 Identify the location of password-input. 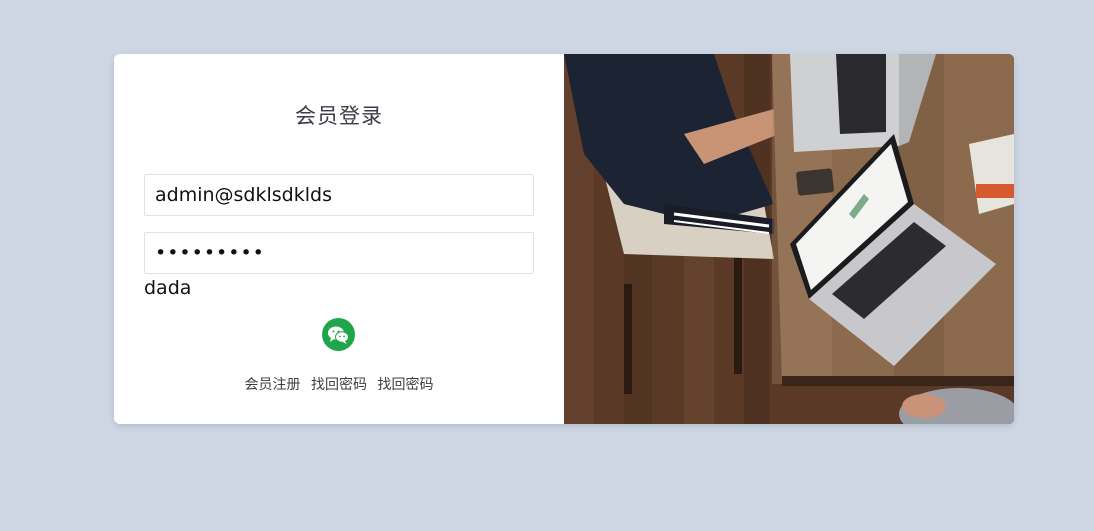
(339, 253).